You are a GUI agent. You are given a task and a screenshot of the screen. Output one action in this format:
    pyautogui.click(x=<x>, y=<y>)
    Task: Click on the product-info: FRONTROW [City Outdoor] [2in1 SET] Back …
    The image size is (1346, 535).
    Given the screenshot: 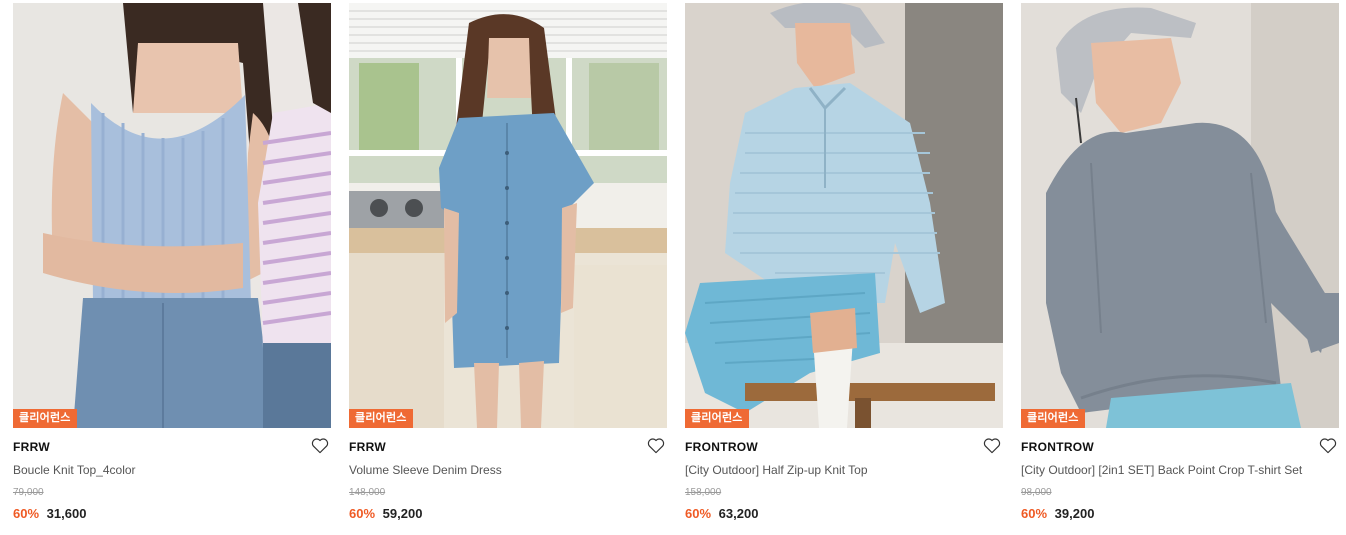 What is the action you would take?
    pyautogui.click(x=1180, y=475)
    